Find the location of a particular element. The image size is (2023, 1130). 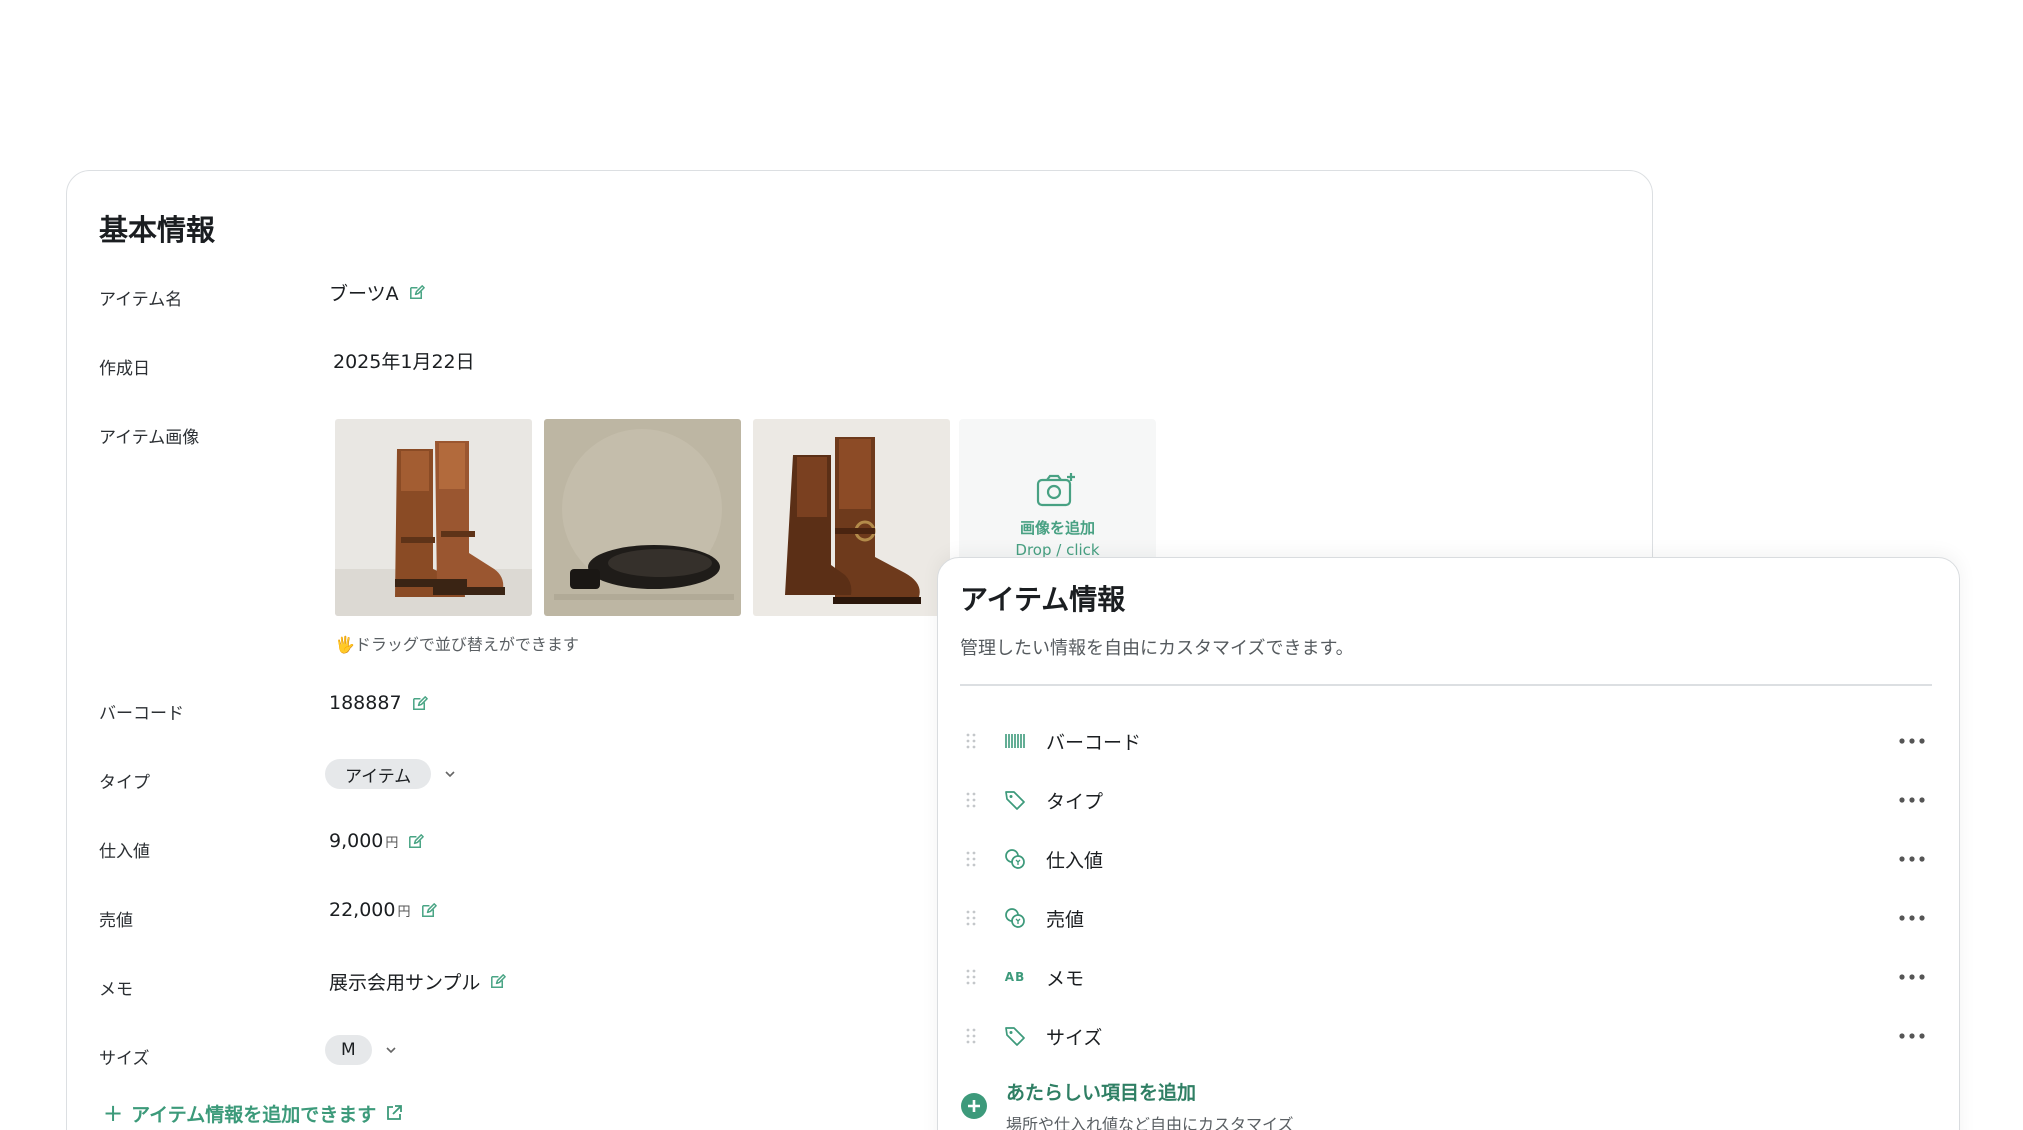

add-new-field-button: あたらしい項目を追加 場所や仕入れ値など自由にカスタマイズ is located at coordinates (1127, 1104).